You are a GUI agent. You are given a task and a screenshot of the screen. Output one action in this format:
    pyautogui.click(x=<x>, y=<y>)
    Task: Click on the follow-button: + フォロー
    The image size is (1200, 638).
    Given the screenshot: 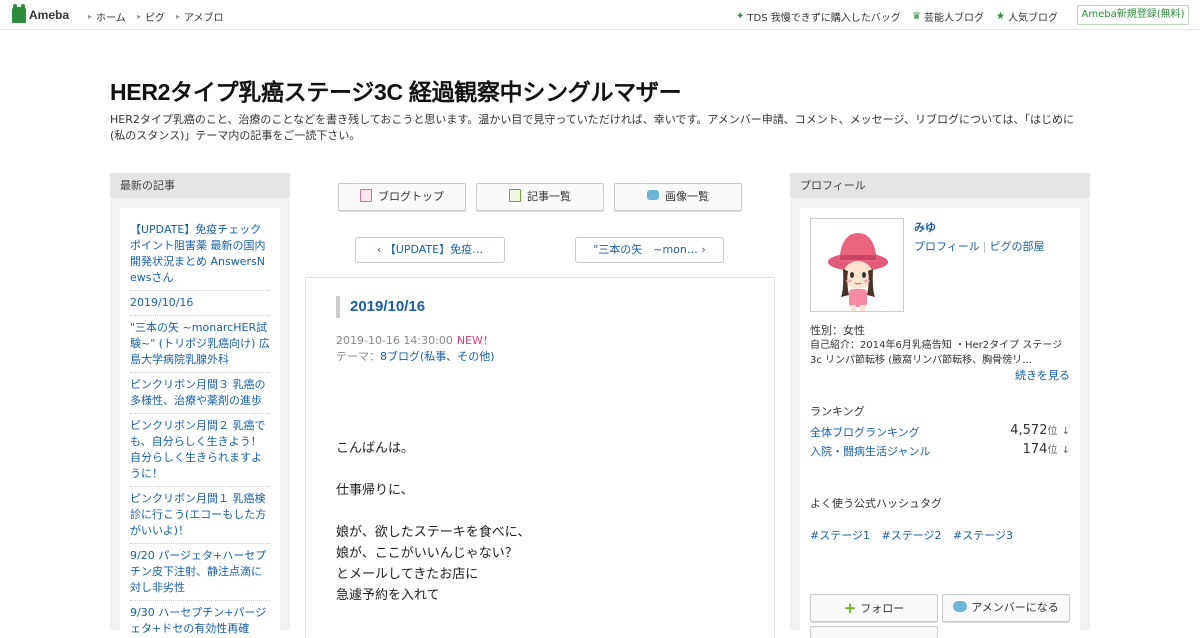 What is the action you would take?
    pyautogui.click(x=874, y=608)
    